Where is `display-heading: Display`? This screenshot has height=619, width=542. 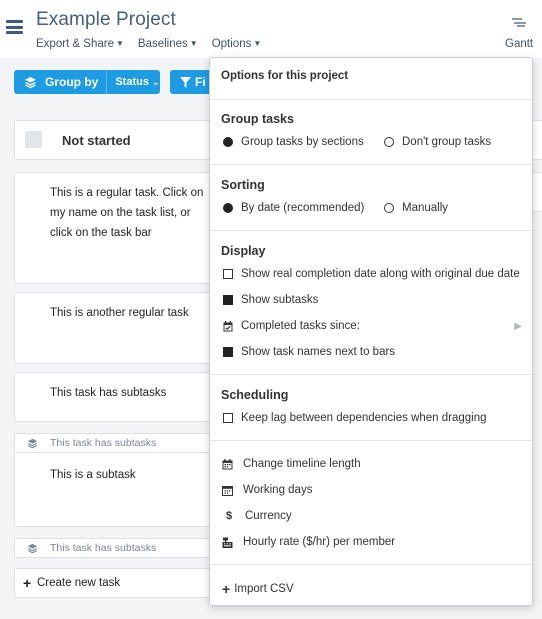 display-heading: Display is located at coordinates (243, 251).